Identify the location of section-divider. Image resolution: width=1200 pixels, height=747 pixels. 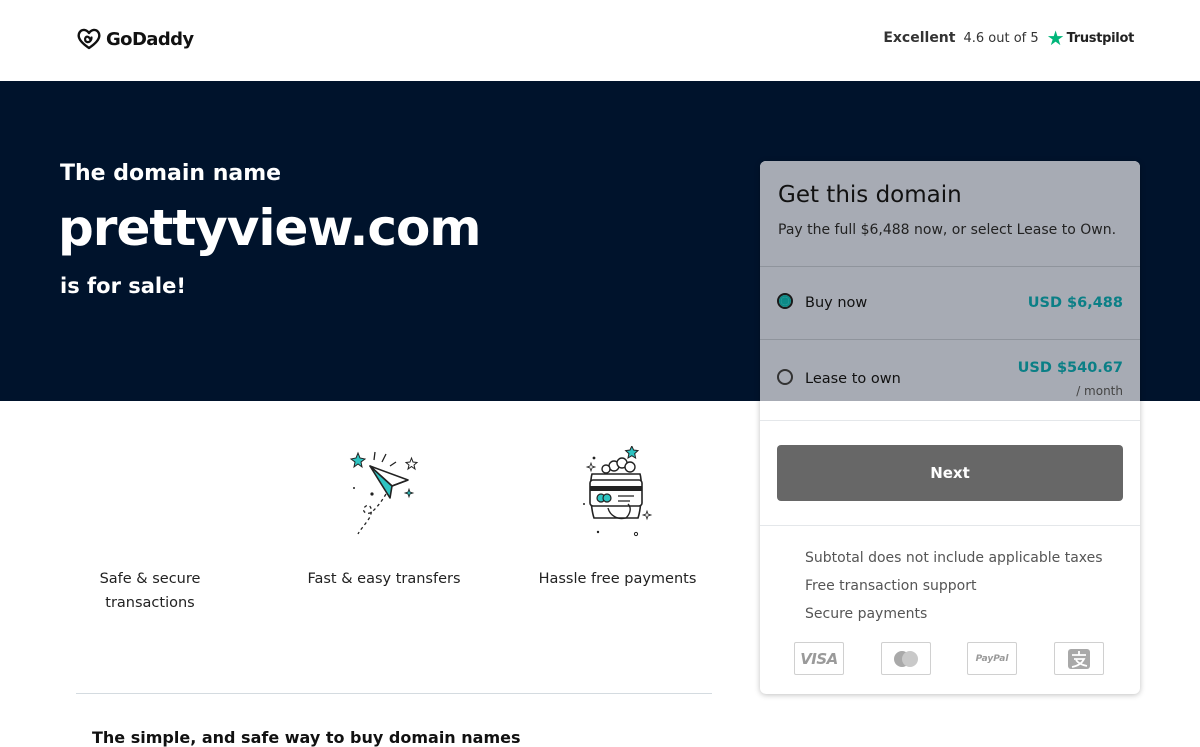
(394, 693).